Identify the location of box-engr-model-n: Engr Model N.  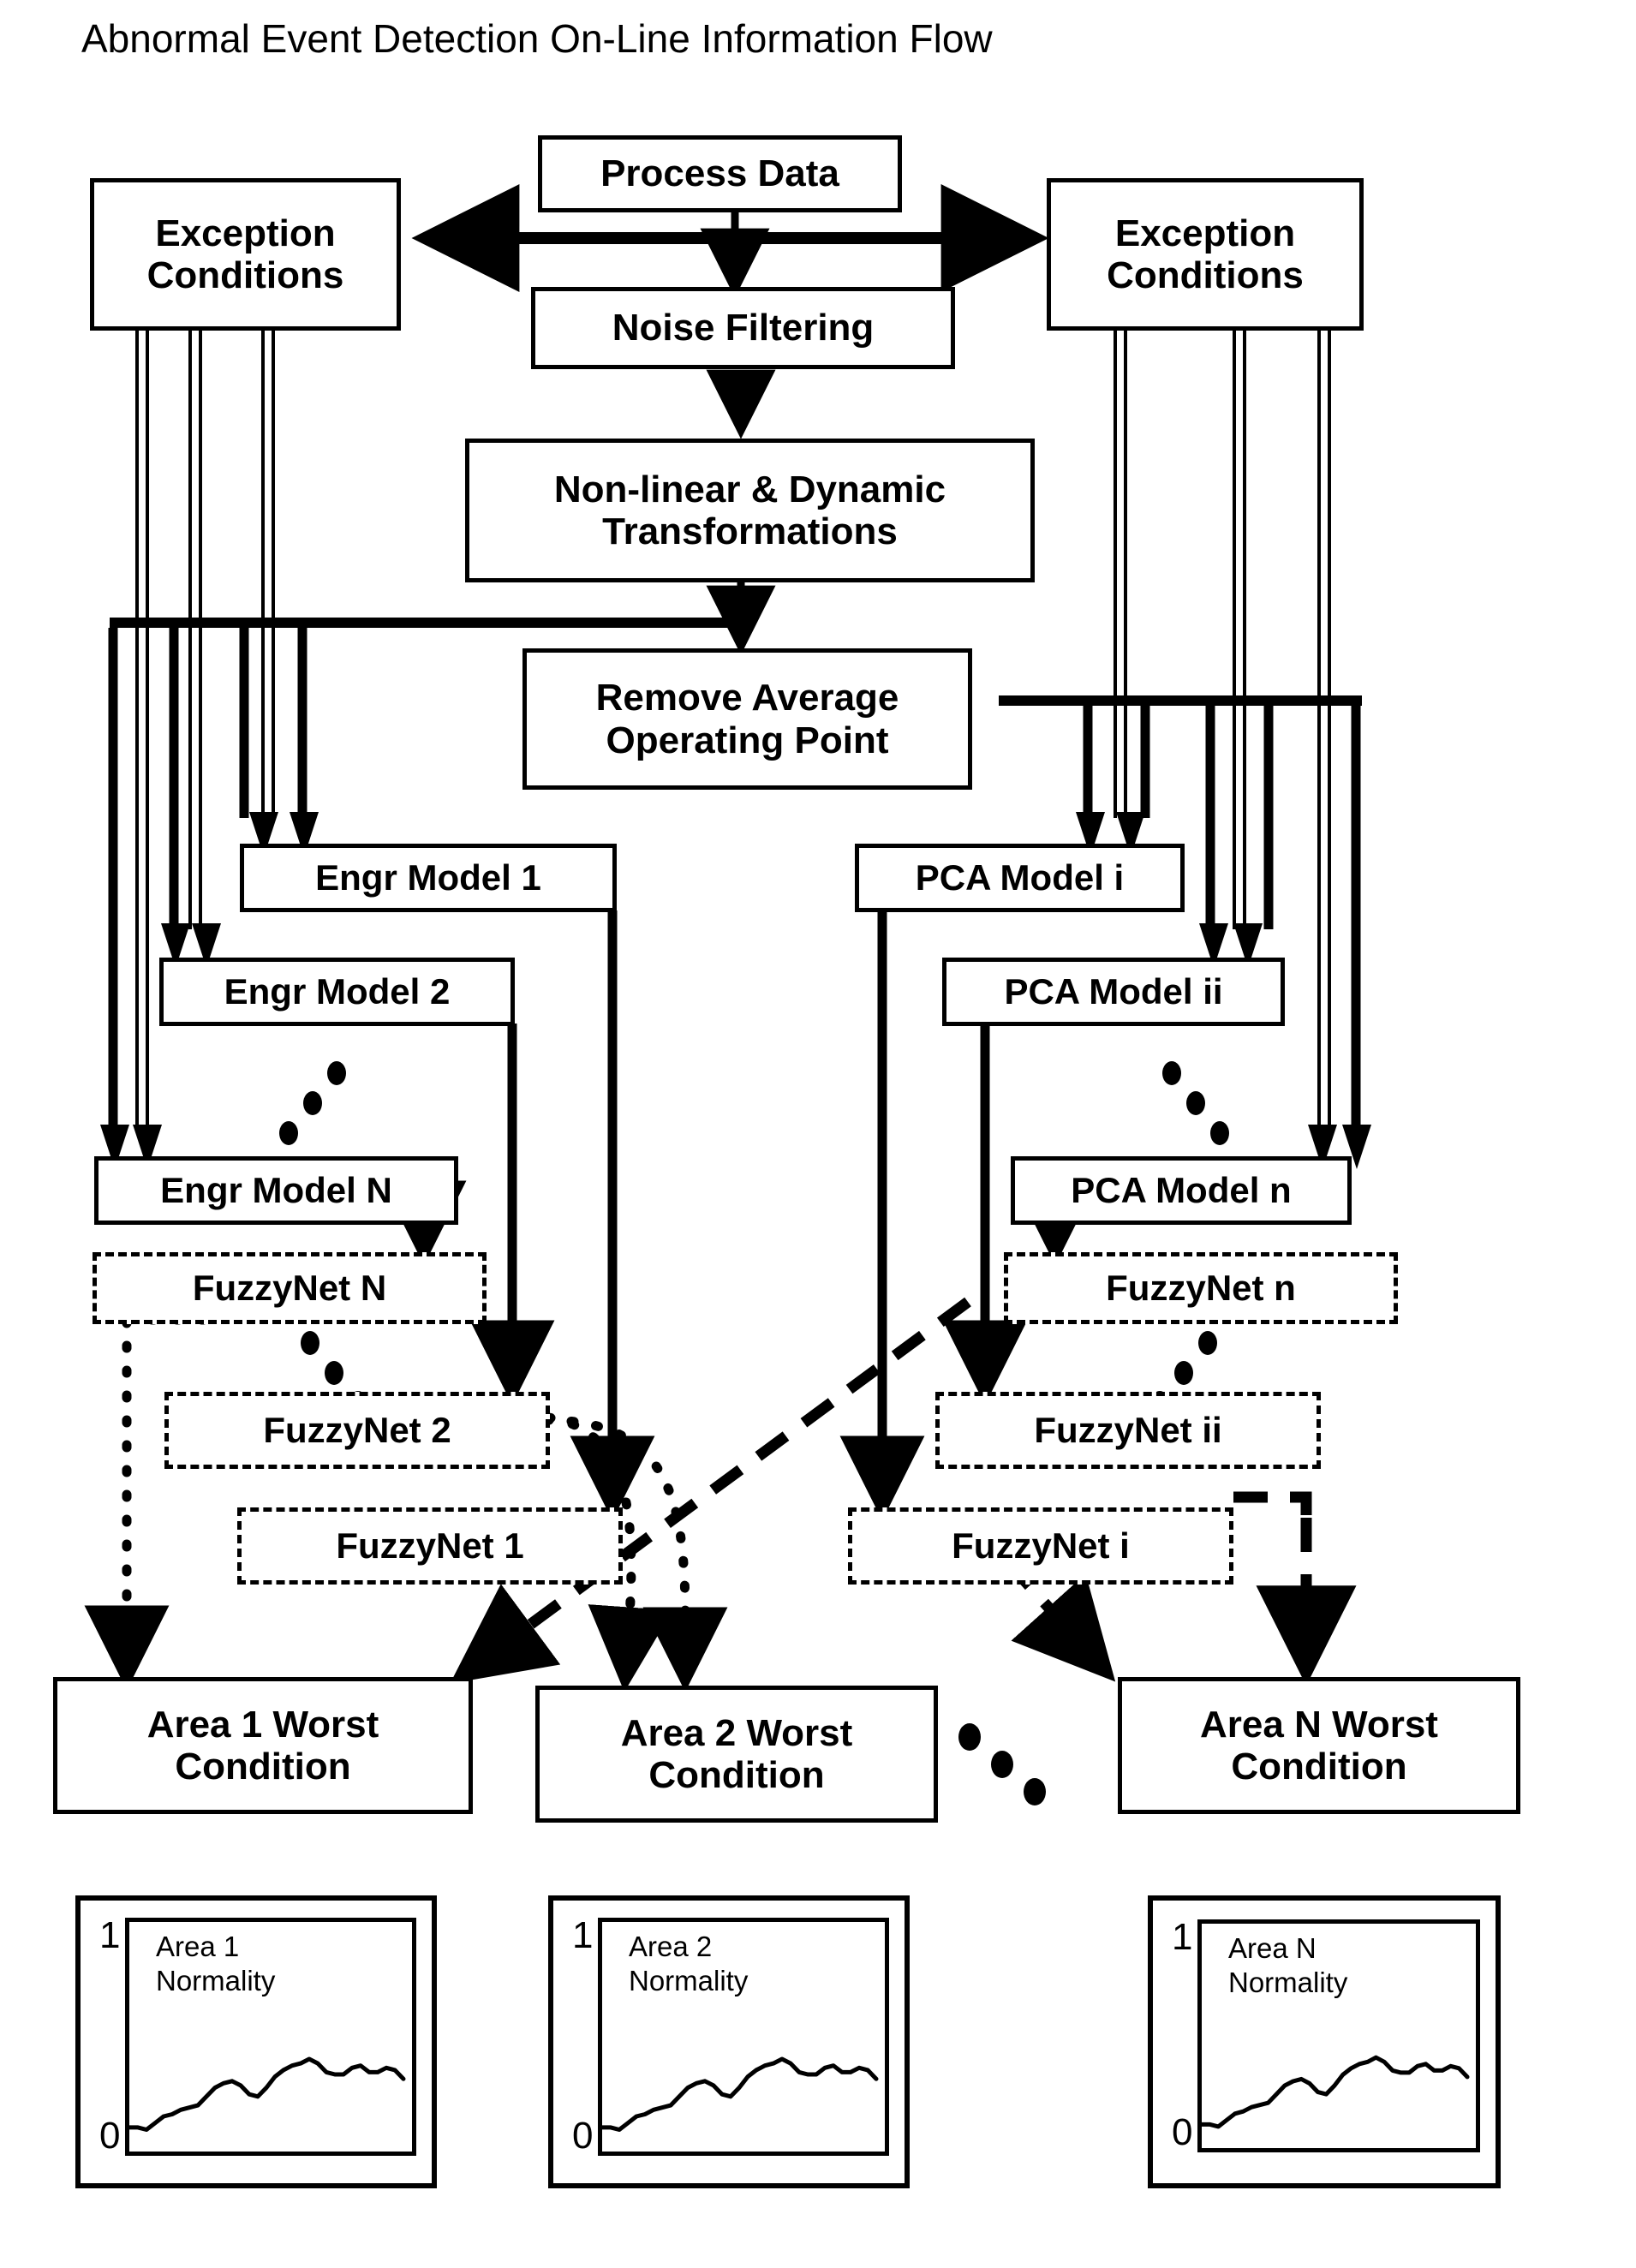
(276, 1190).